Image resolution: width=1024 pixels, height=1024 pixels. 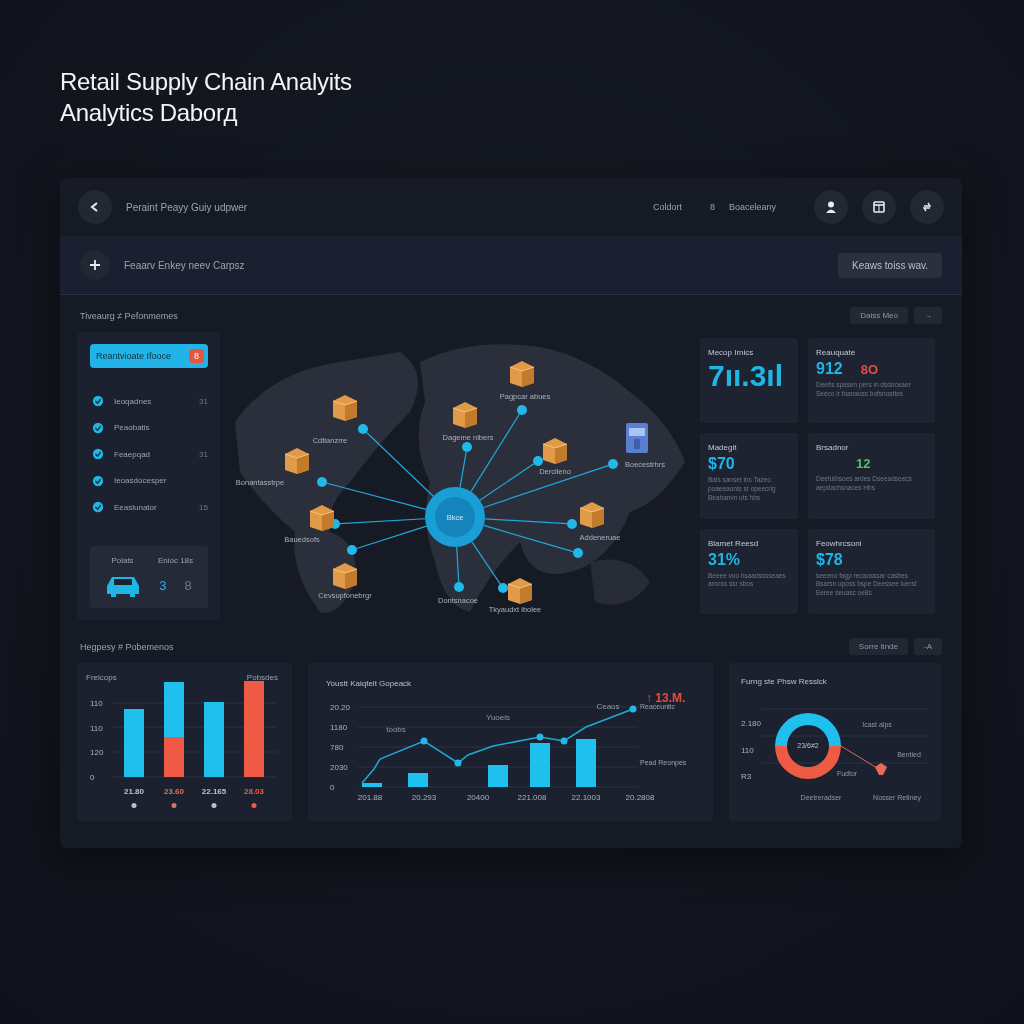 What do you see at coordinates (396, 729) in the screenshot?
I see `point-label: toobs` at bounding box center [396, 729].